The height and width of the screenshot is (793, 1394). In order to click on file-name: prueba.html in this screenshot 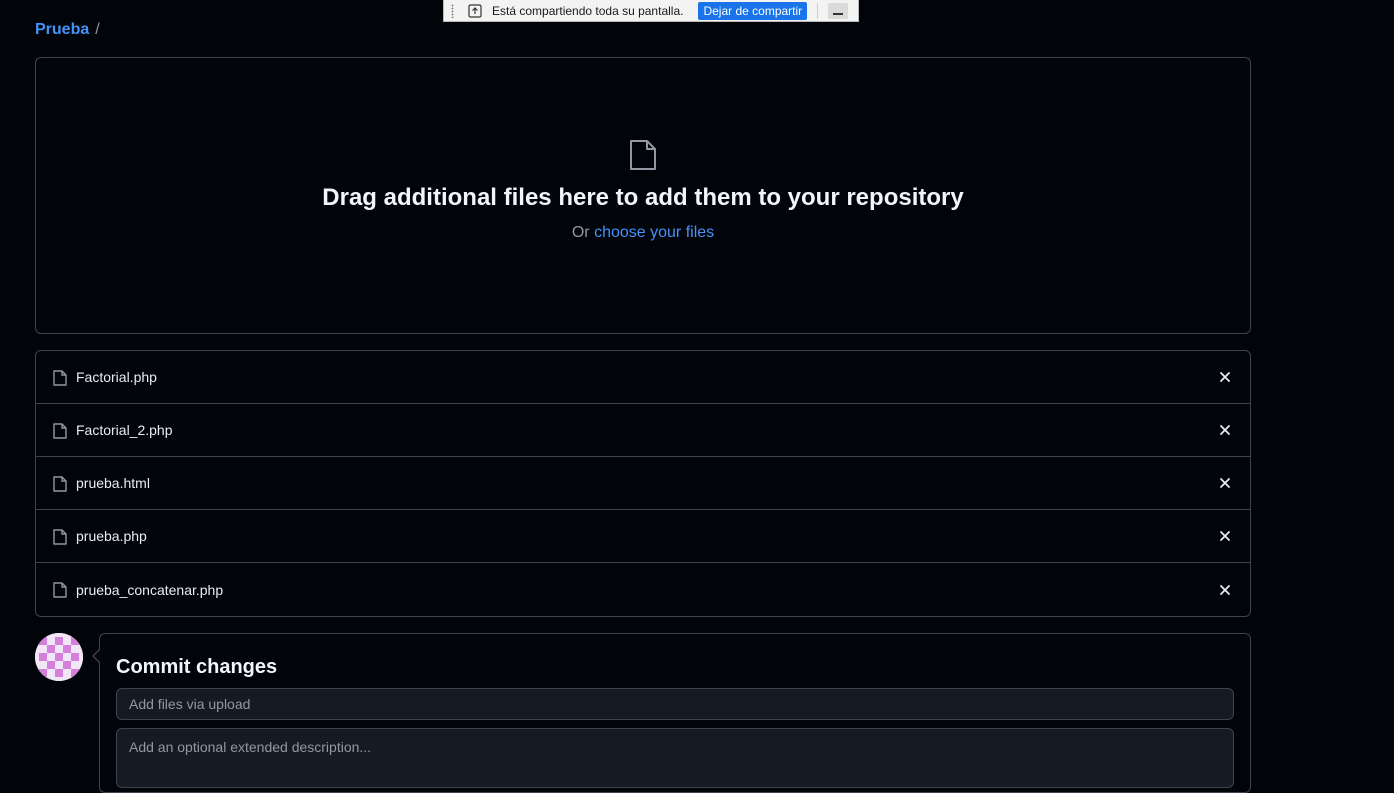, I will do `click(113, 483)`.